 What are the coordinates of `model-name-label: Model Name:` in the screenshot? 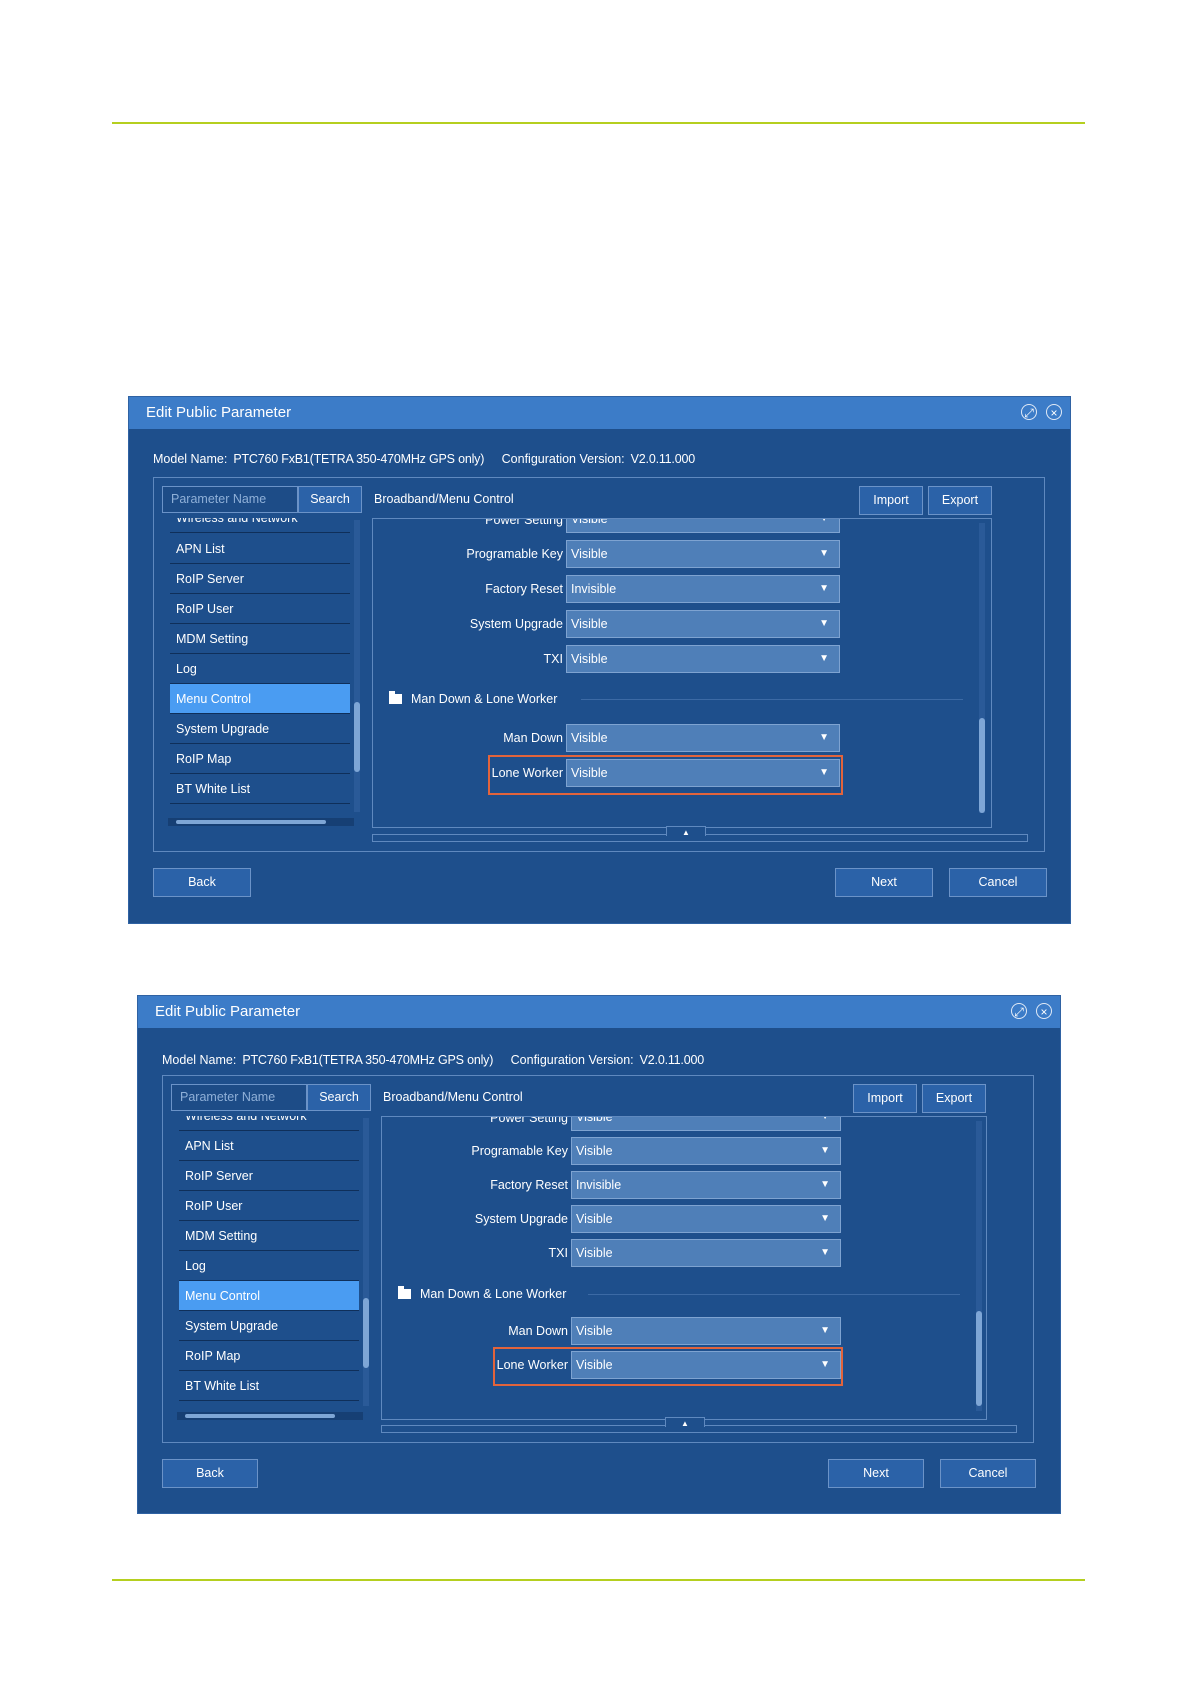 It's located at (199, 1060).